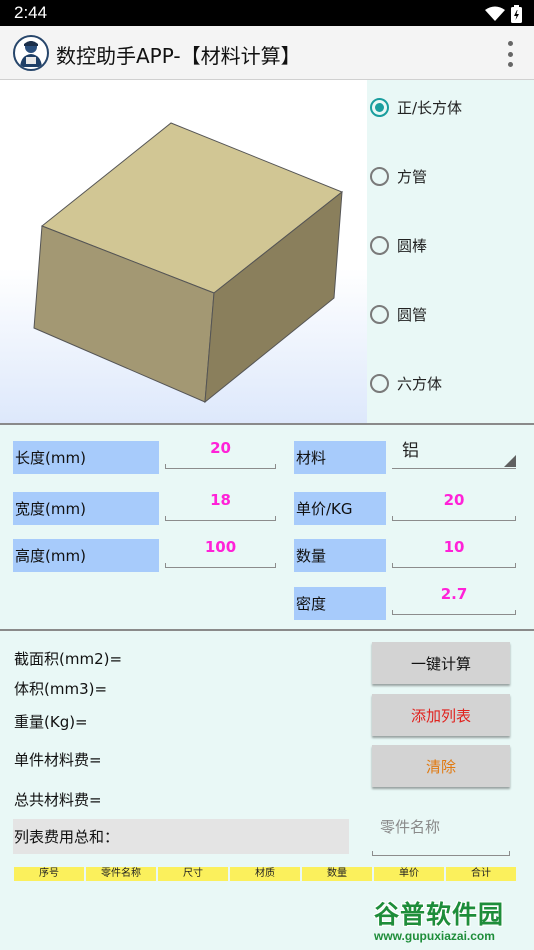 The height and width of the screenshot is (950, 534). Describe the element at coordinates (510, 461) in the screenshot. I see `dropdown-arrow-icon` at that location.